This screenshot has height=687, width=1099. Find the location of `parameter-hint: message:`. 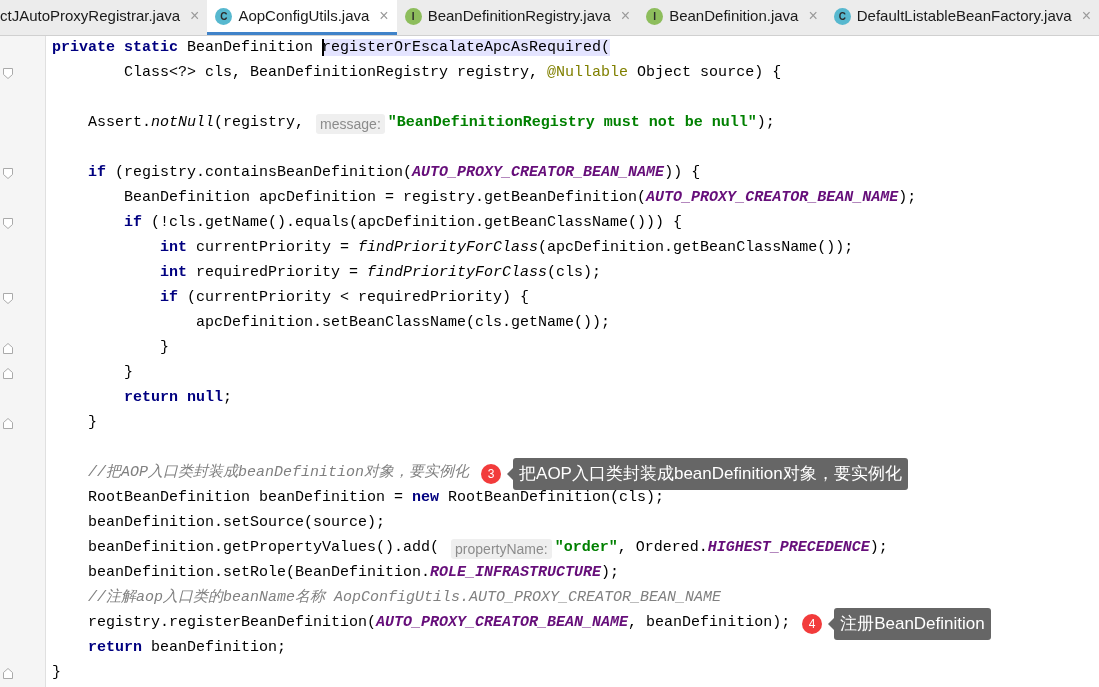

parameter-hint: message: is located at coordinates (350, 123).